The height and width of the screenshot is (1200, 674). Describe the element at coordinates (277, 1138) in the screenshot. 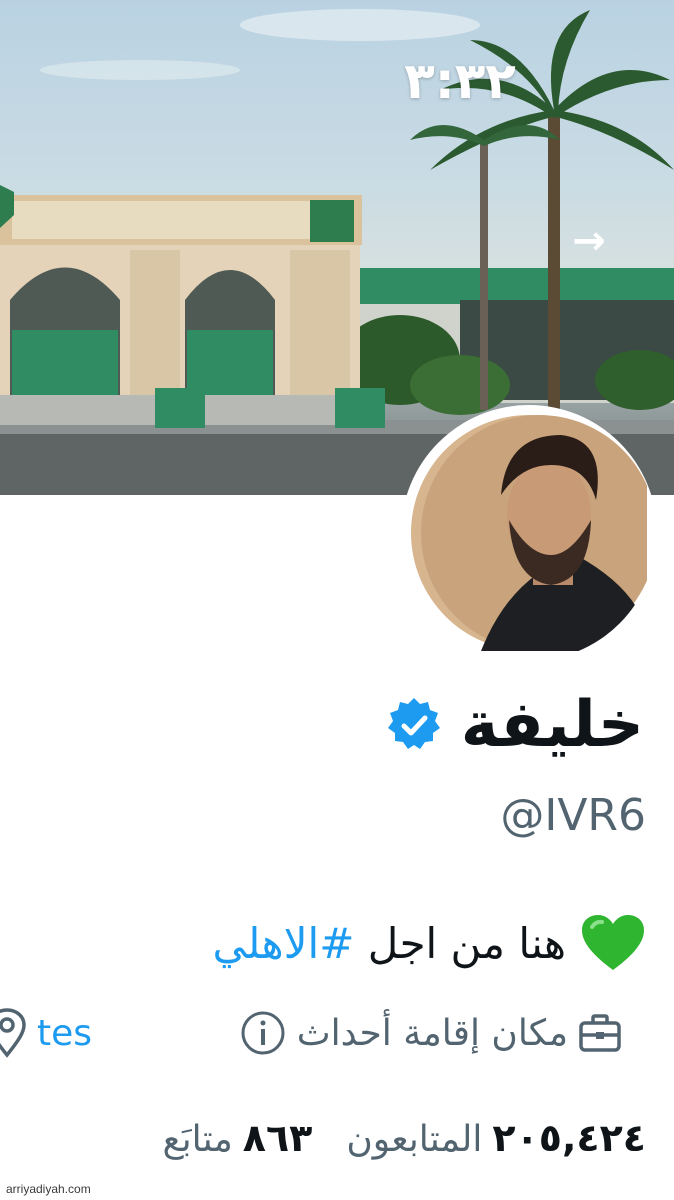

I see `following-count: ٨٦٣` at that location.